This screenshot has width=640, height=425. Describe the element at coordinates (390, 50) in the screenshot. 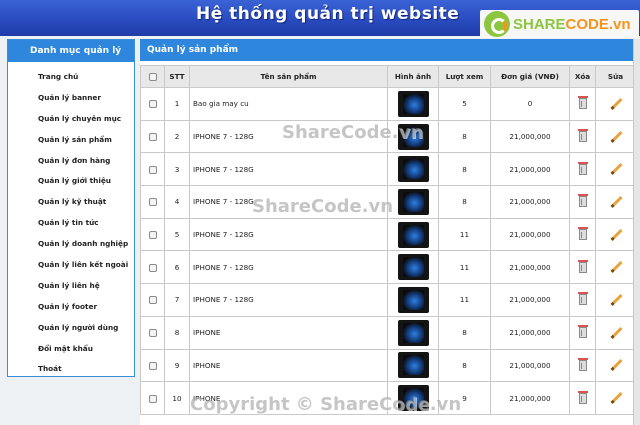

I see `page-title: Quản lý sản phẩm` at that location.